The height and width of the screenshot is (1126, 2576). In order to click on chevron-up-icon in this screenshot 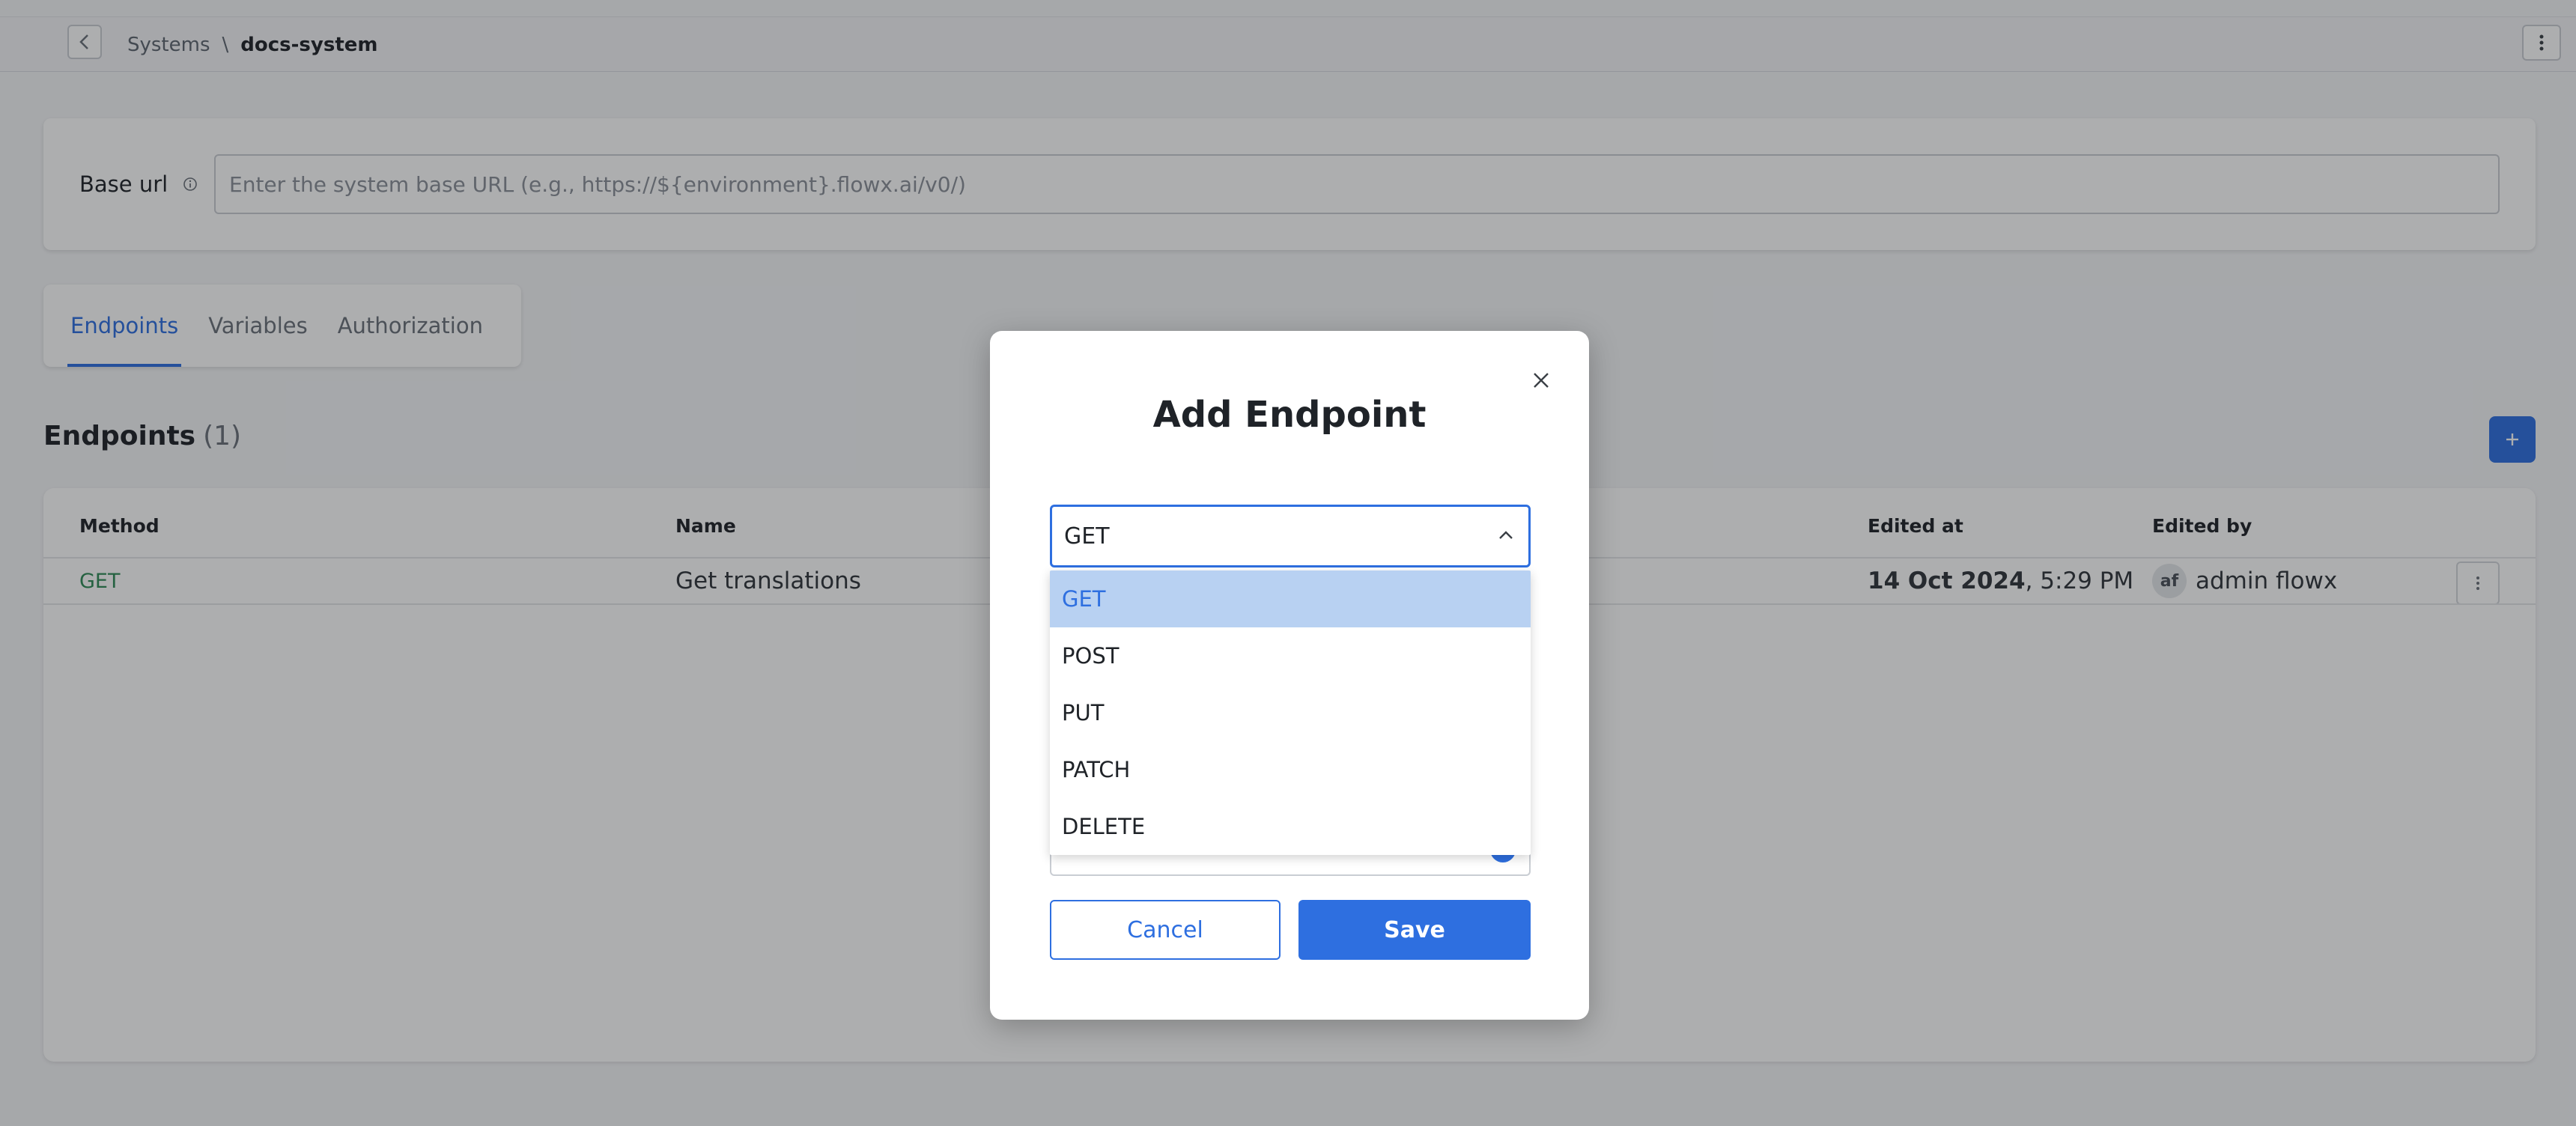, I will do `click(1506, 535)`.